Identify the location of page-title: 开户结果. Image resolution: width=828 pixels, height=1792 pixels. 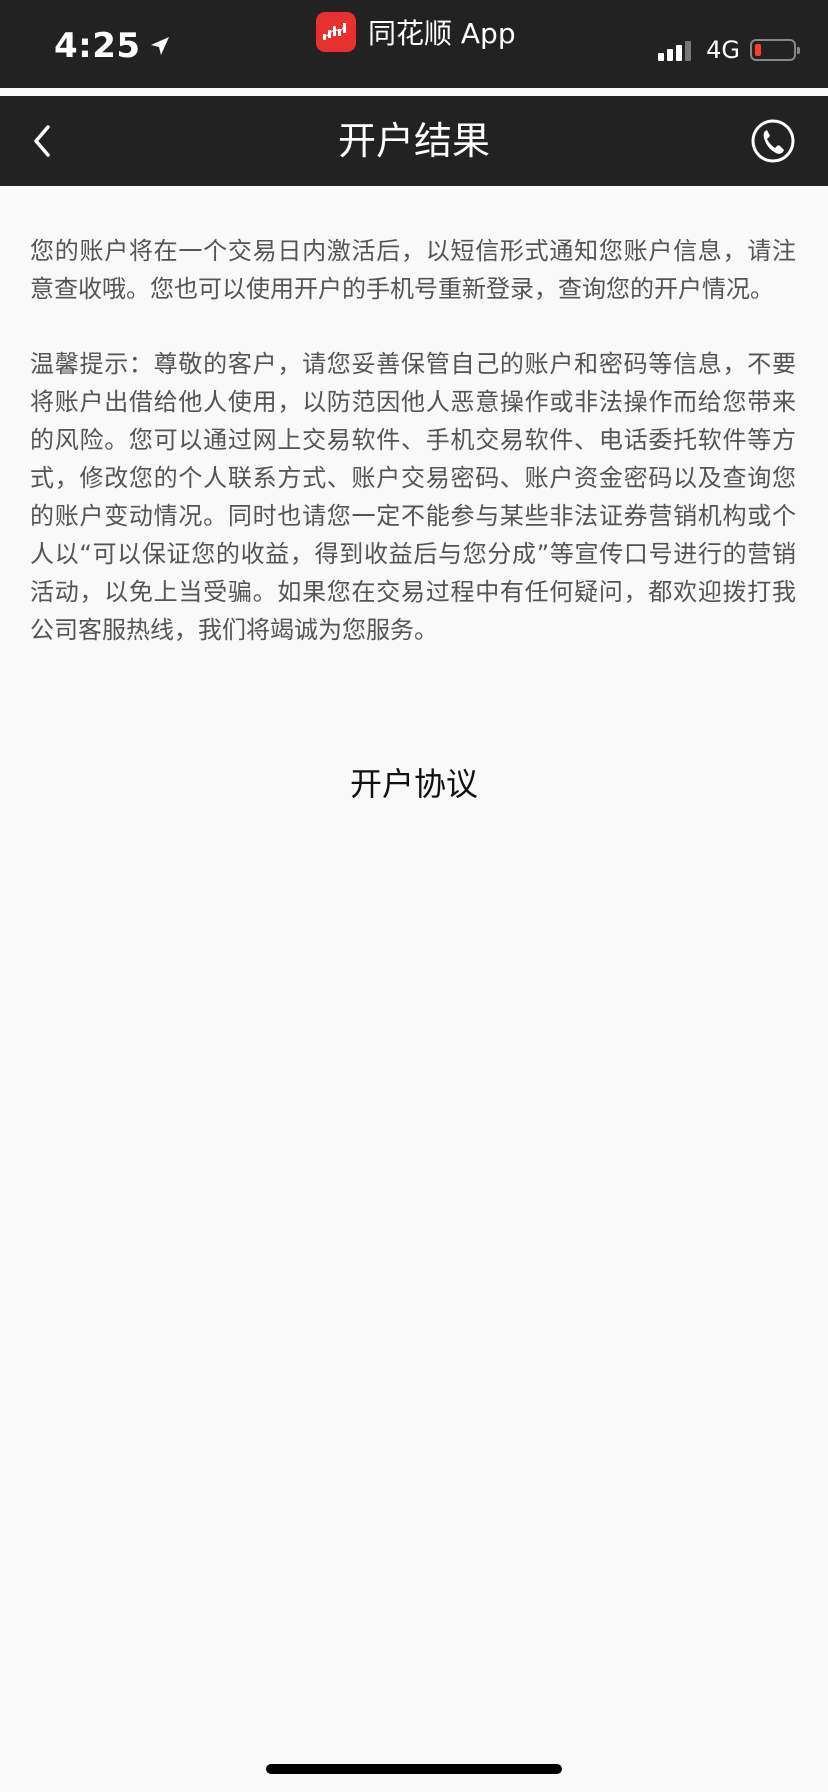
(413, 141).